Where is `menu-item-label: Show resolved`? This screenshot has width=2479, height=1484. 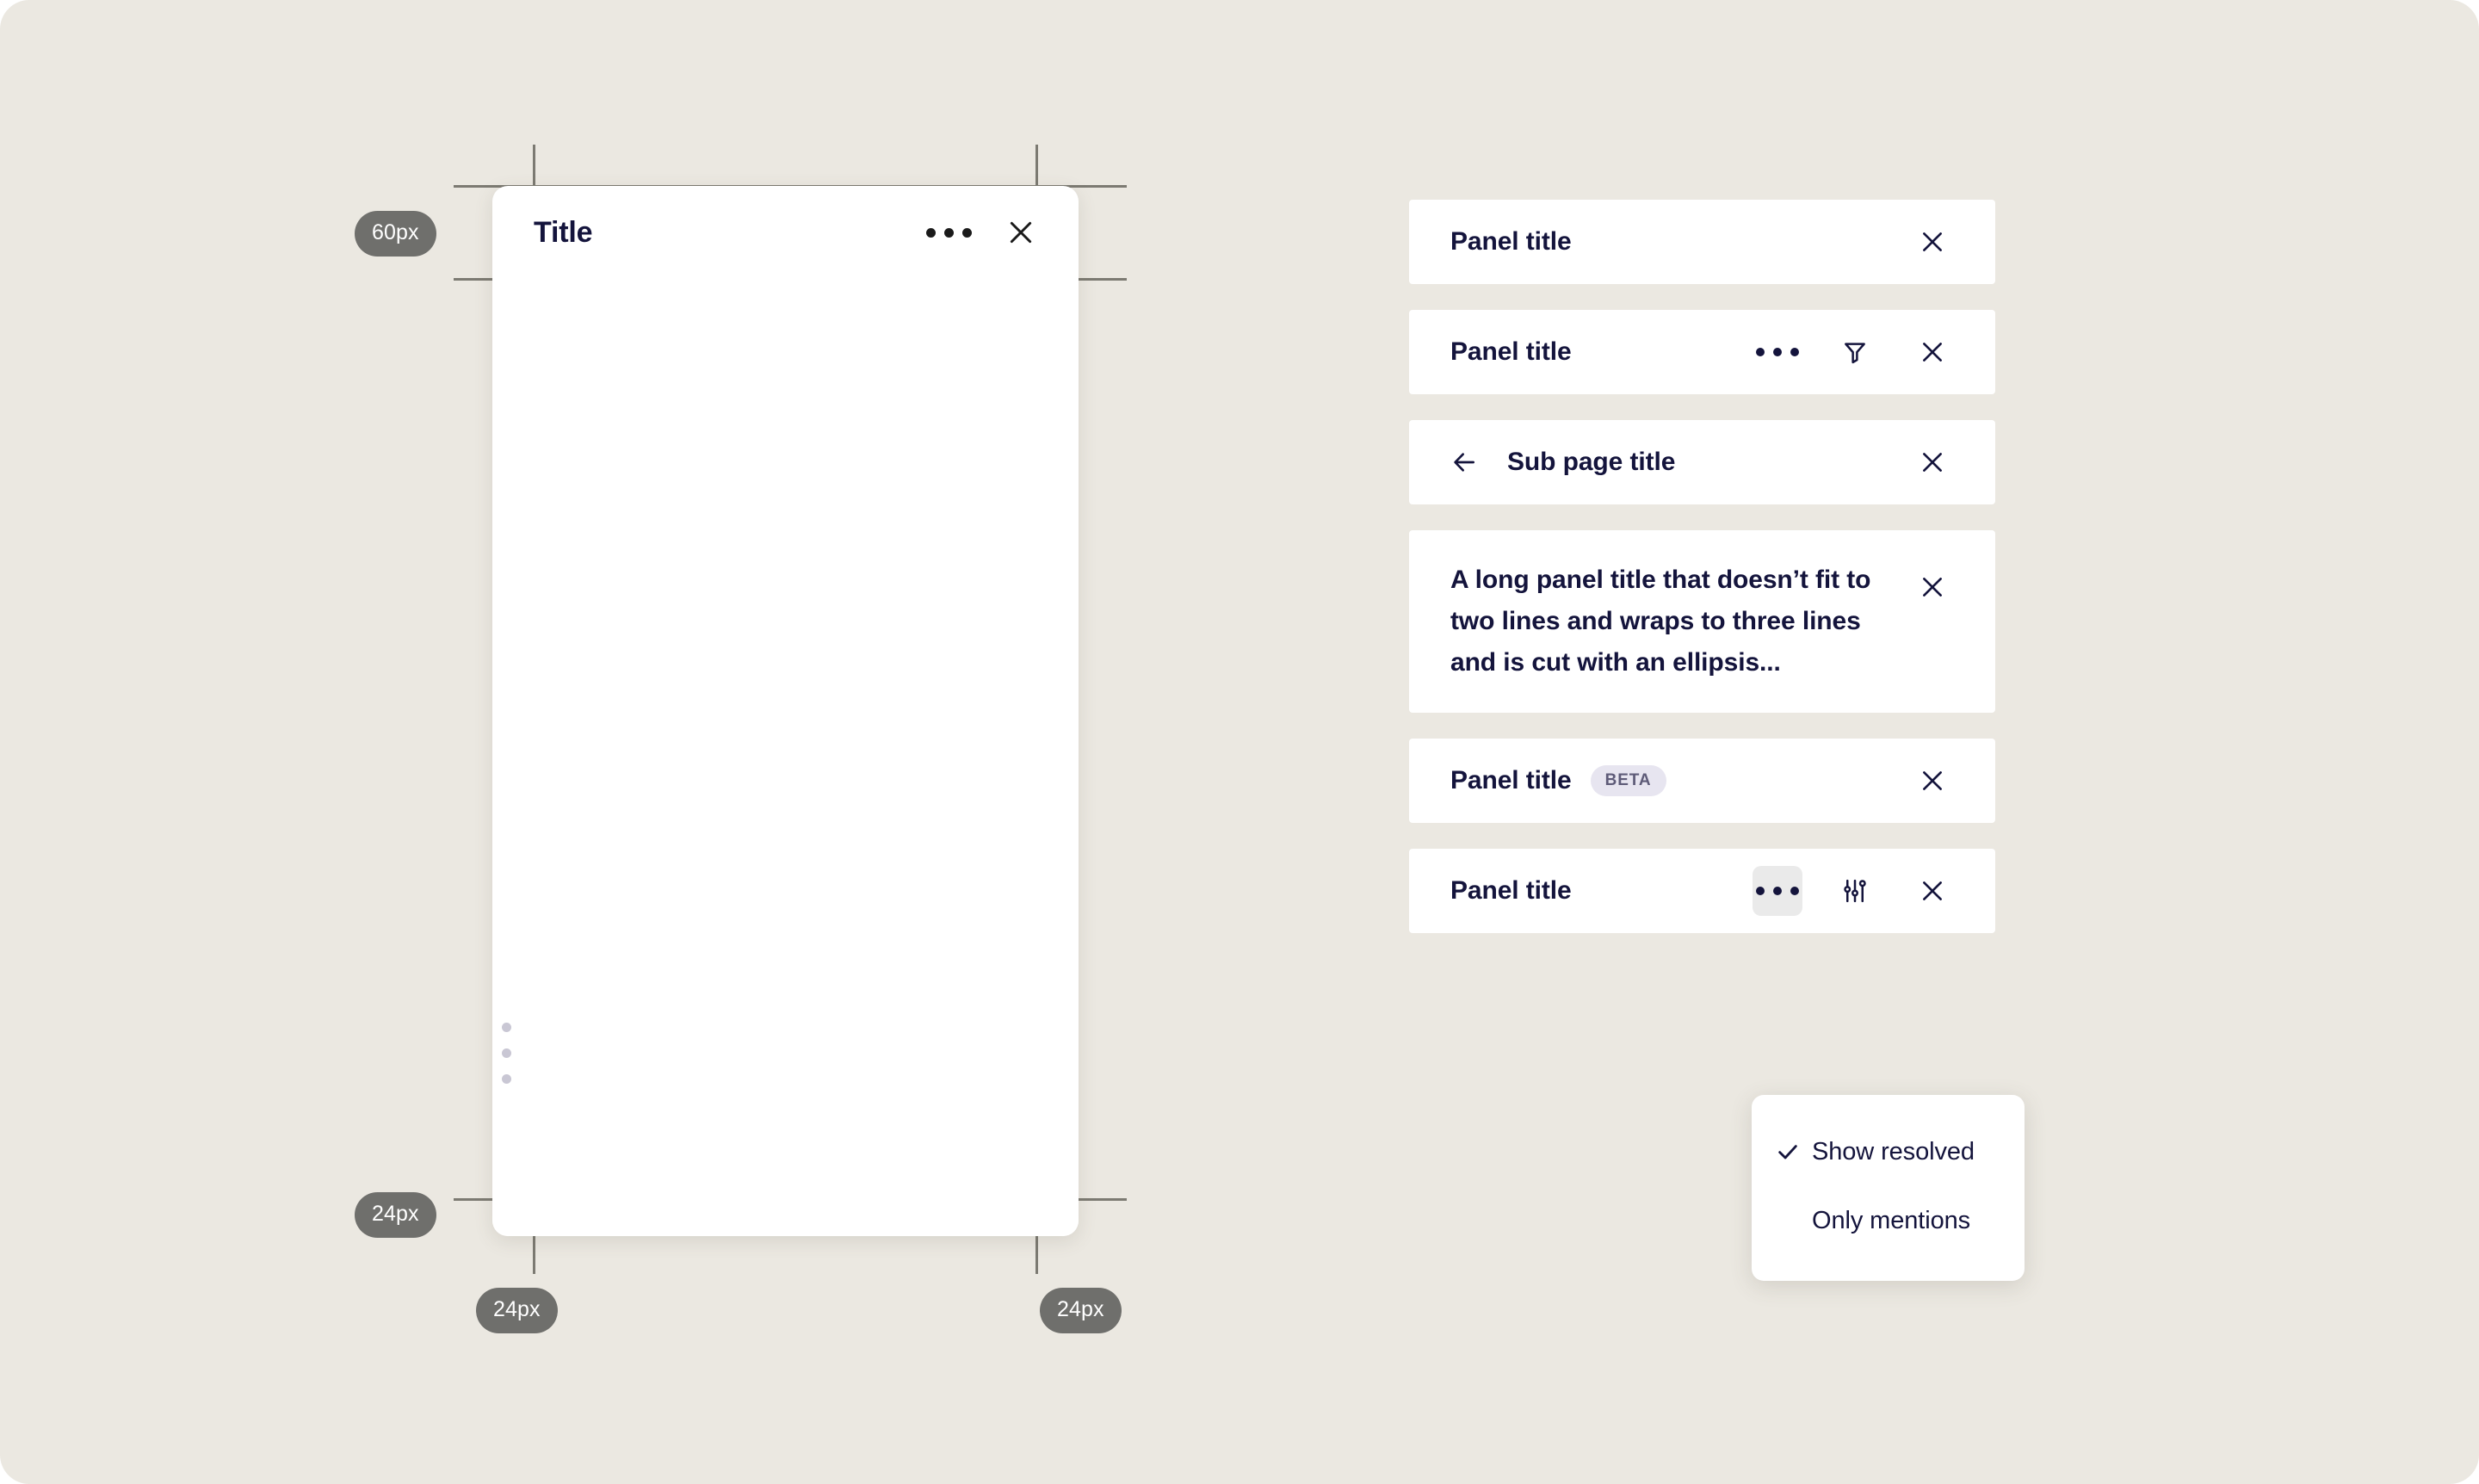
menu-item-label: Show resolved is located at coordinates (1893, 1151).